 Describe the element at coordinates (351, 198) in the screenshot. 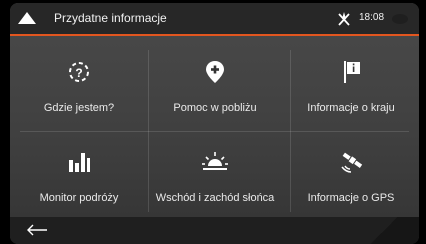

I see `tile-label: Informacje o GPS` at that location.